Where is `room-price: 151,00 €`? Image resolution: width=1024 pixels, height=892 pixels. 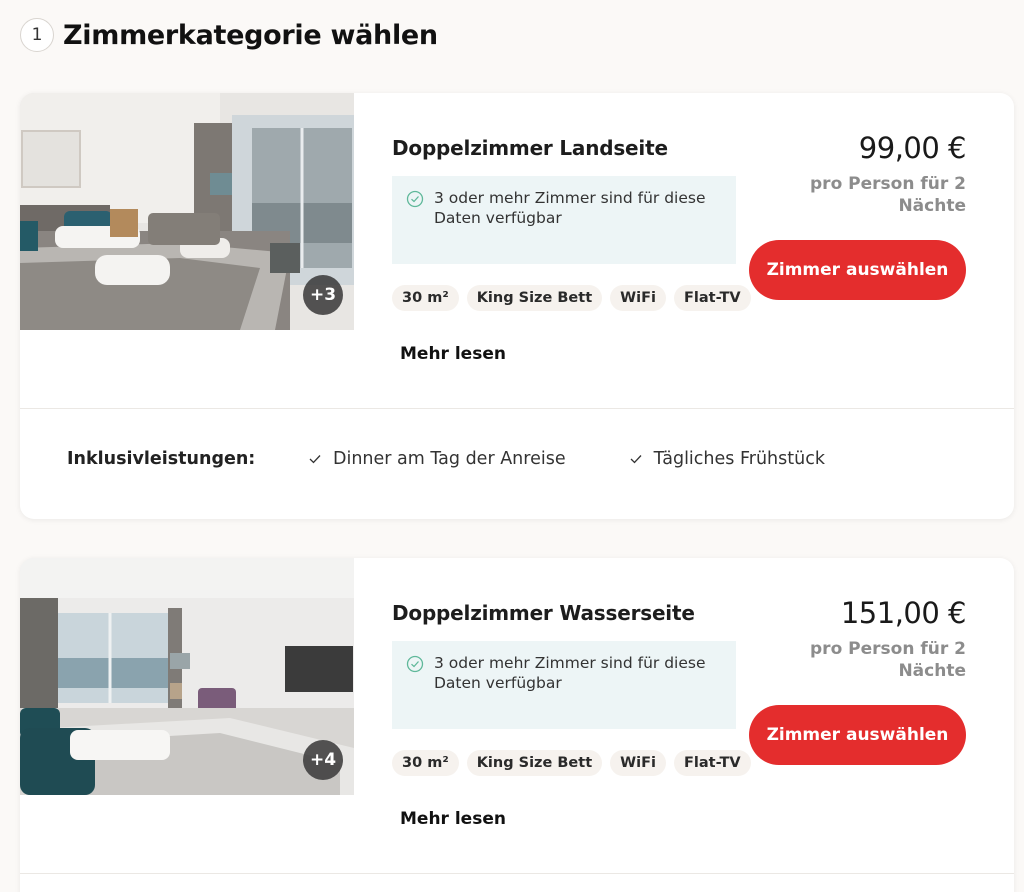 room-price: 151,00 € is located at coordinates (903, 613).